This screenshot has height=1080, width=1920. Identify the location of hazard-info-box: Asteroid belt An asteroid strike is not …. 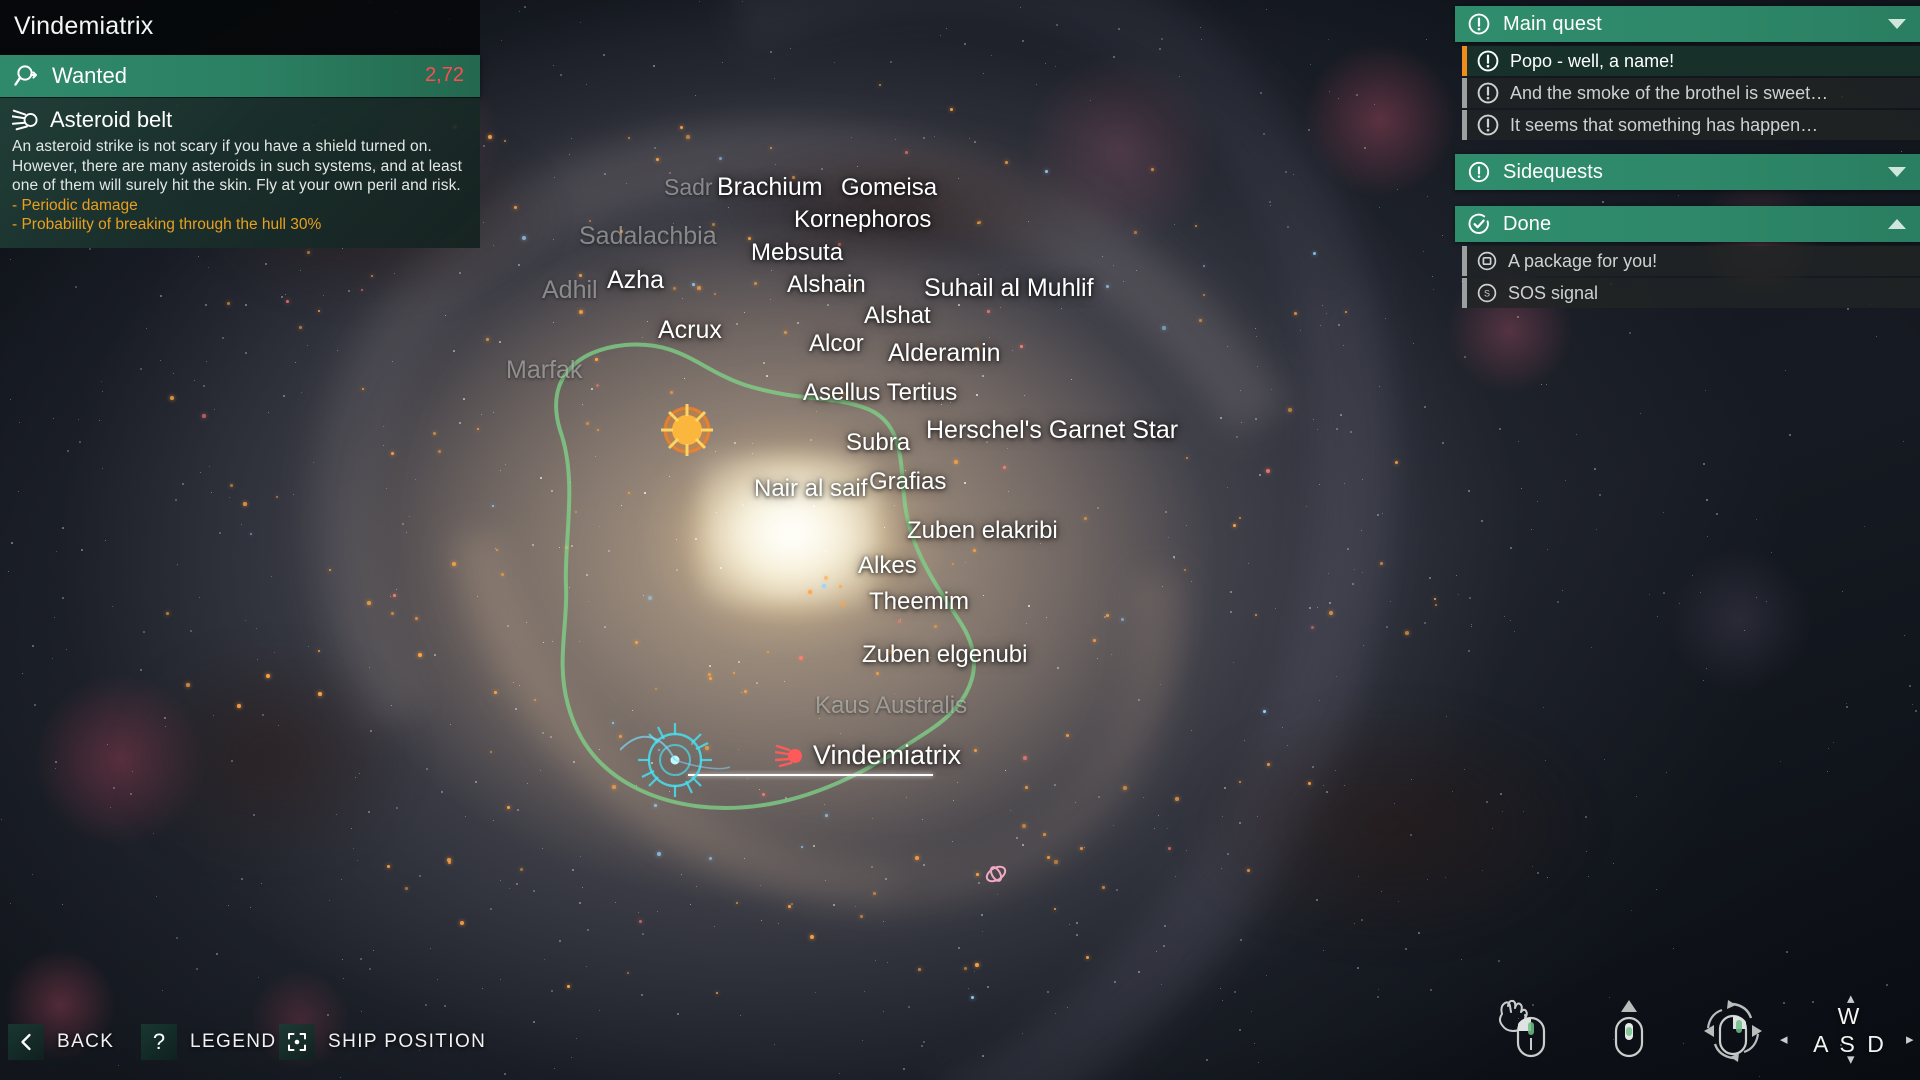
(240, 172).